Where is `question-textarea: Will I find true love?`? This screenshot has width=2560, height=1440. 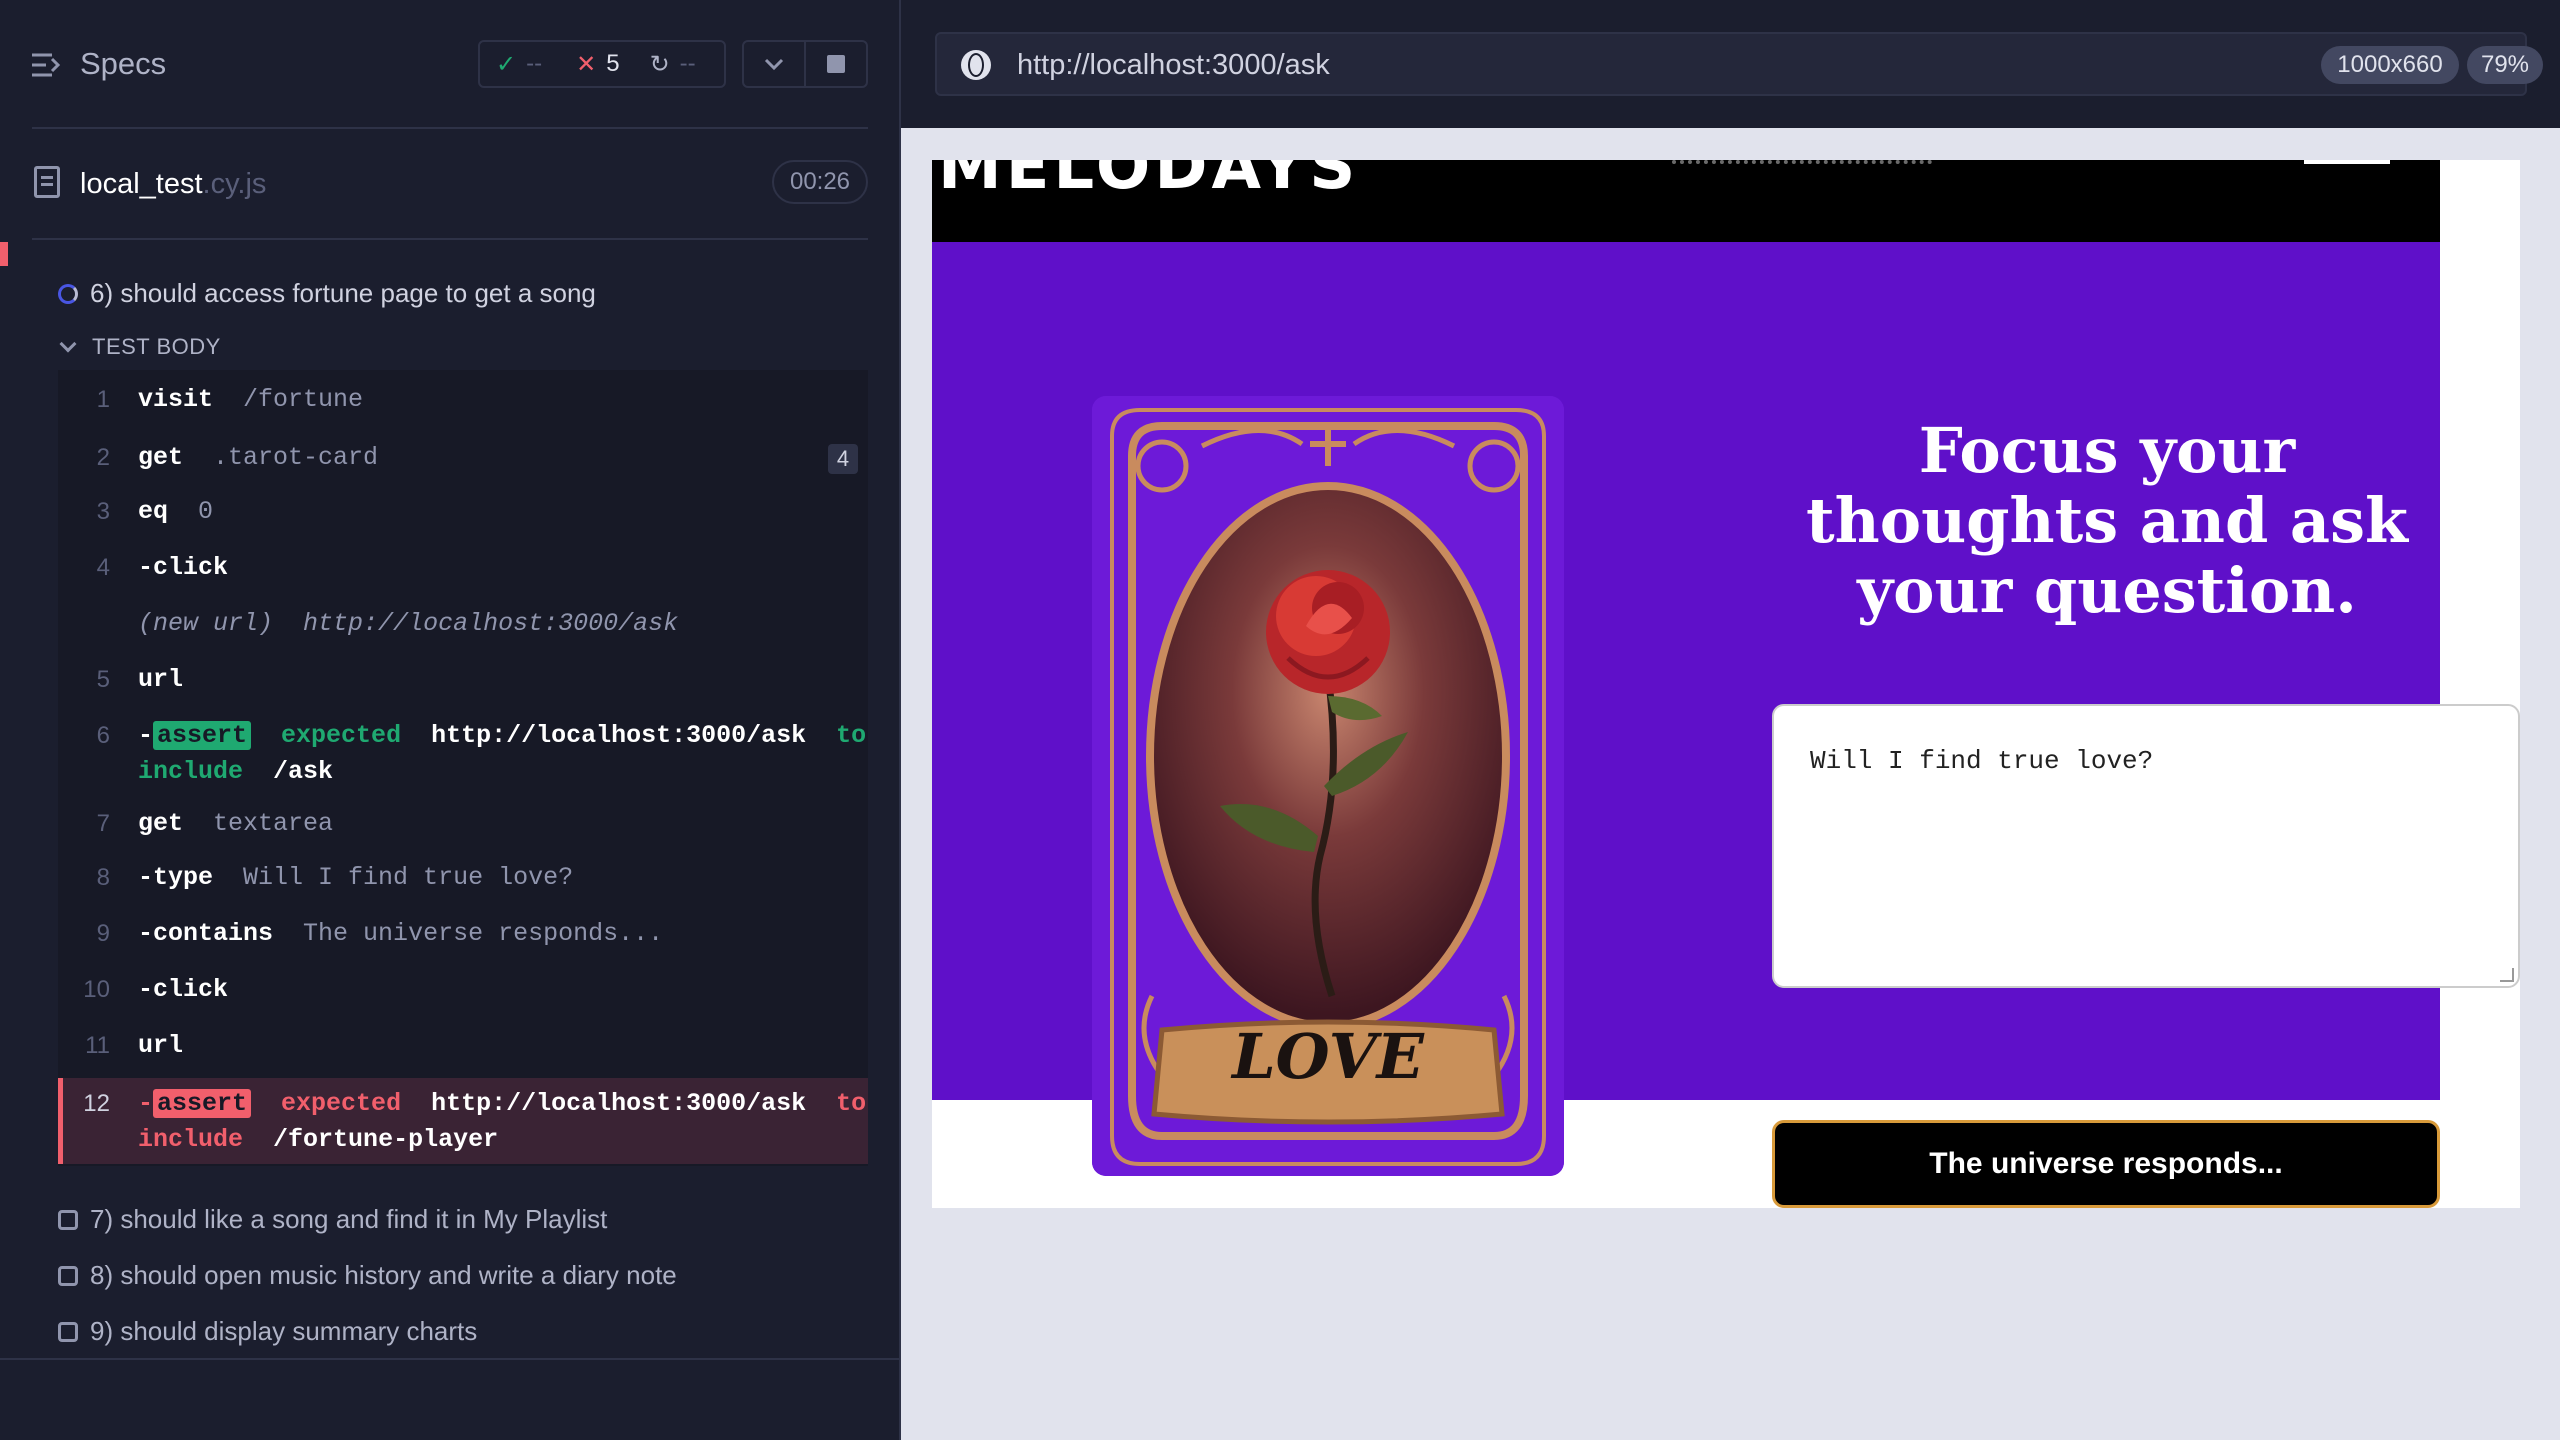
question-textarea: Will I find true love? is located at coordinates (2146, 846).